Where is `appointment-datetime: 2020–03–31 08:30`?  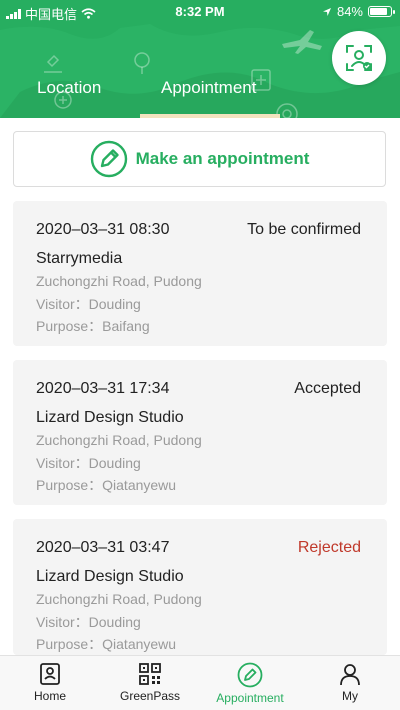
appointment-datetime: 2020–03–31 08:30 is located at coordinates (103, 229).